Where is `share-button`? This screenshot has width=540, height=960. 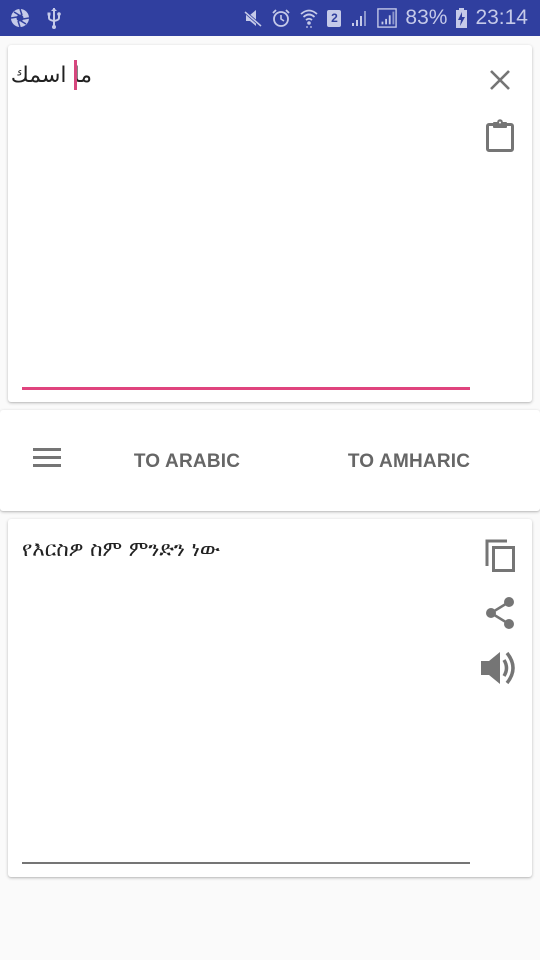 share-button is located at coordinates (500, 615).